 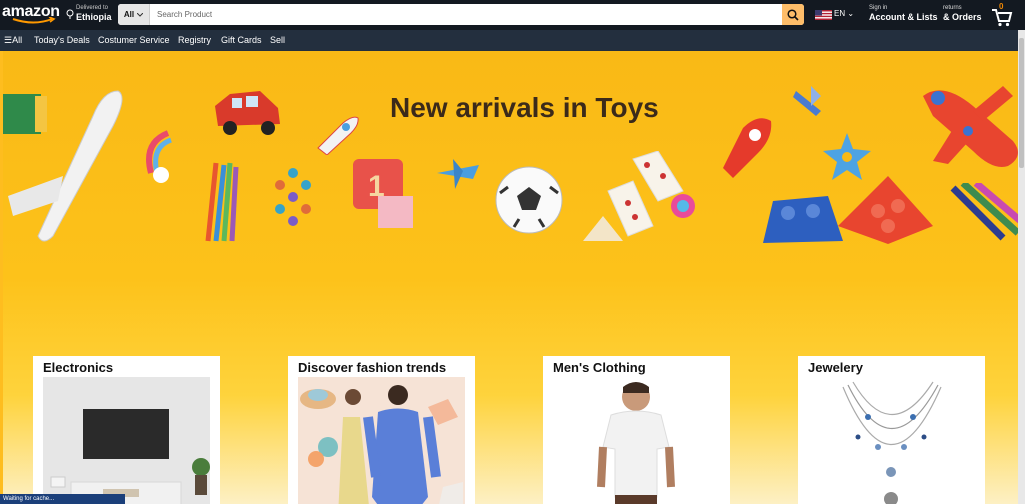 What do you see at coordinates (78, 367) in the screenshot?
I see `card-title: Electronics` at bounding box center [78, 367].